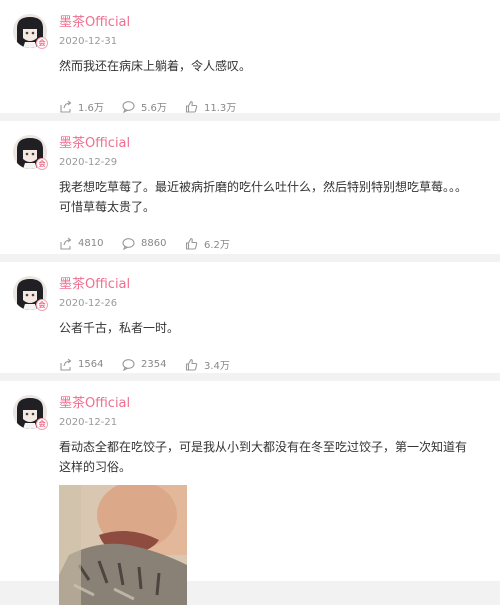 Image resolution: width=500 pixels, height=605 pixels. I want to click on comment-button: 5.6万, so click(153, 106).